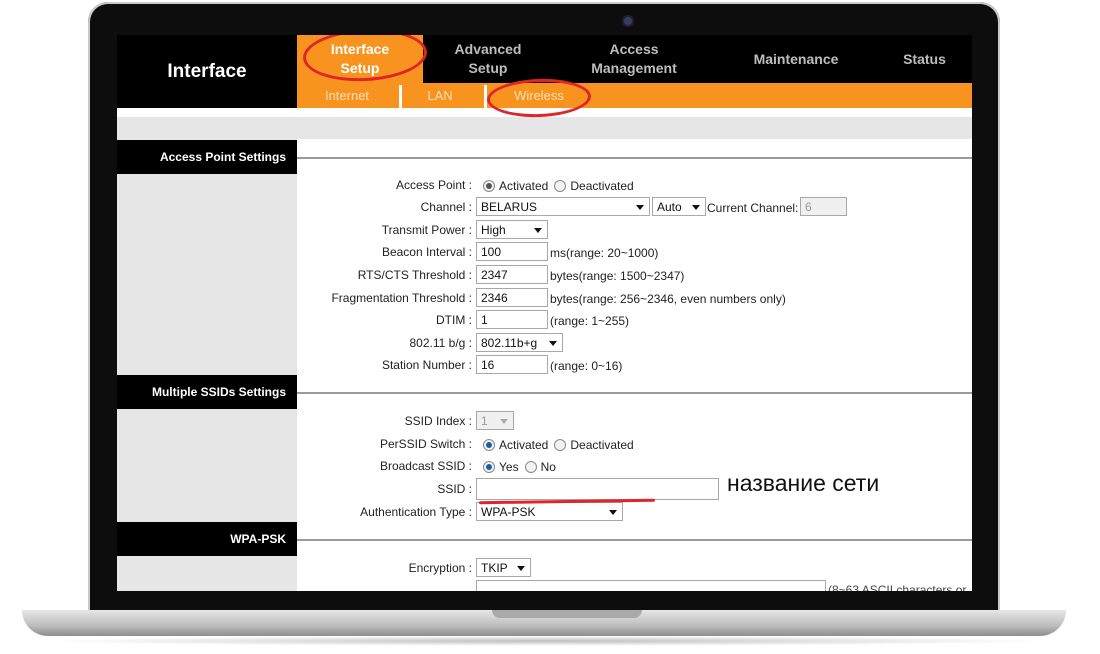 The height and width of the screenshot is (654, 1100). I want to click on access-point-deactivated-radio, so click(560, 186).